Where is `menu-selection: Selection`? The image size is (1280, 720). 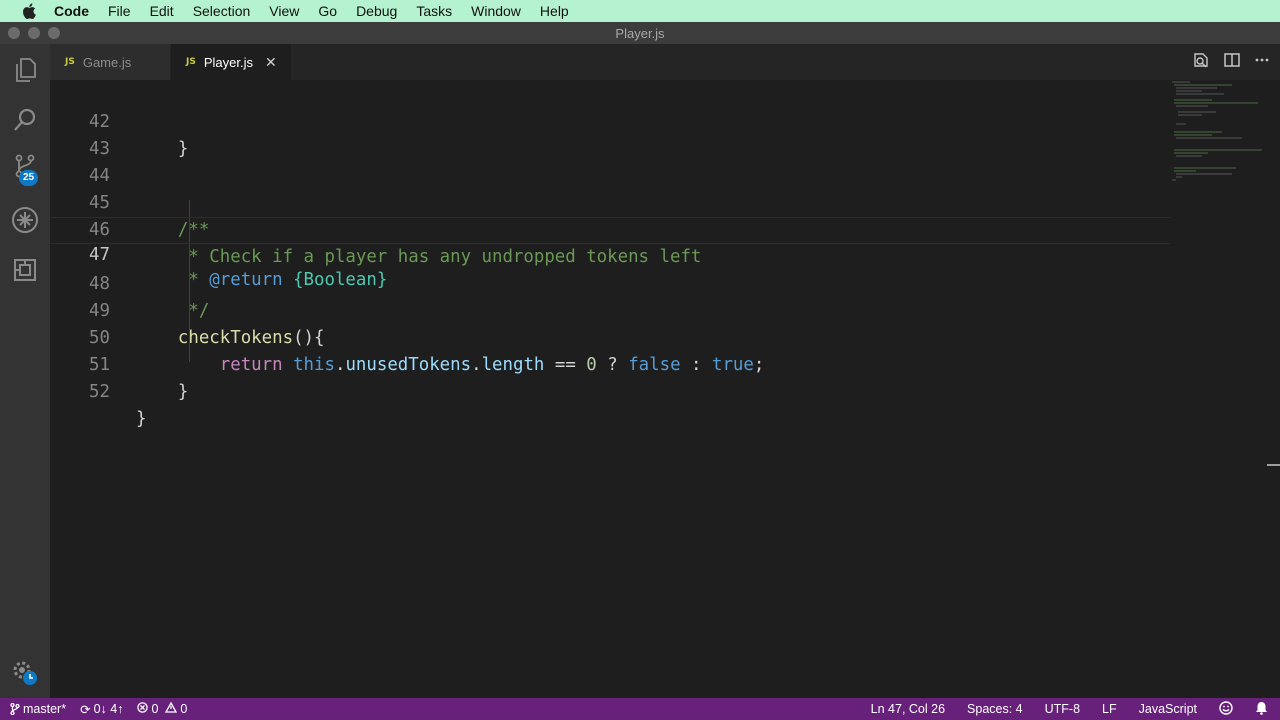 menu-selection: Selection is located at coordinates (222, 11).